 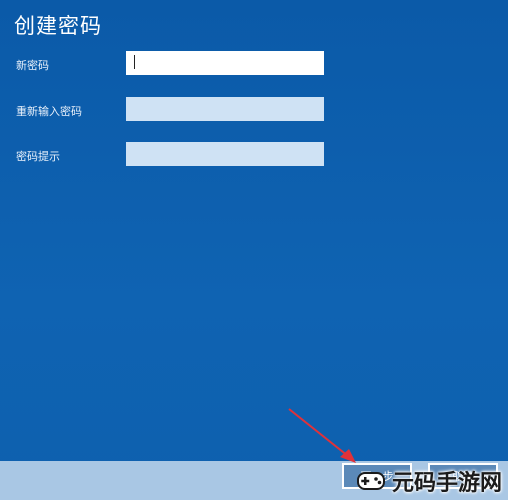 What do you see at coordinates (225, 63) in the screenshot?
I see `new-password-input` at bounding box center [225, 63].